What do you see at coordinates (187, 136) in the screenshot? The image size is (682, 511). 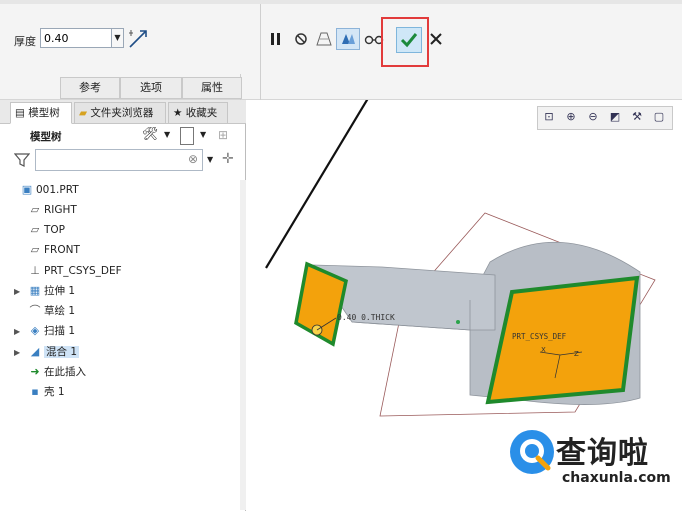 I see `show-icon` at bounding box center [187, 136].